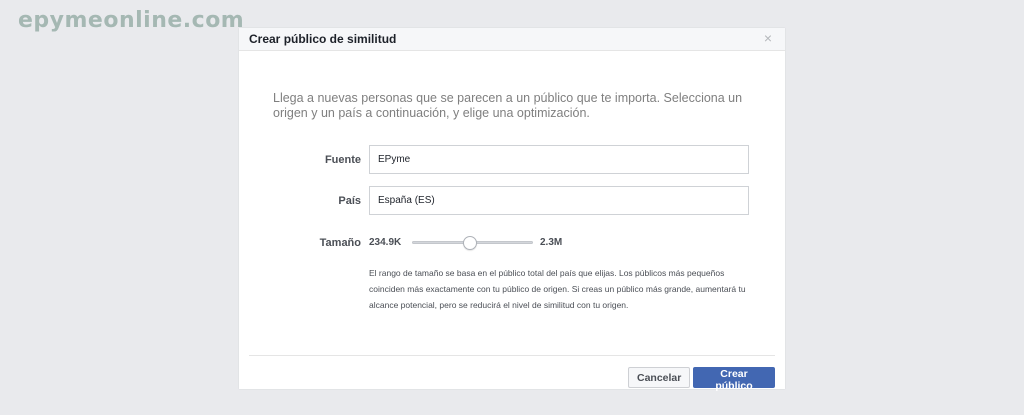 This screenshot has width=1024, height=415. I want to click on size-slider-thumb, so click(469, 243).